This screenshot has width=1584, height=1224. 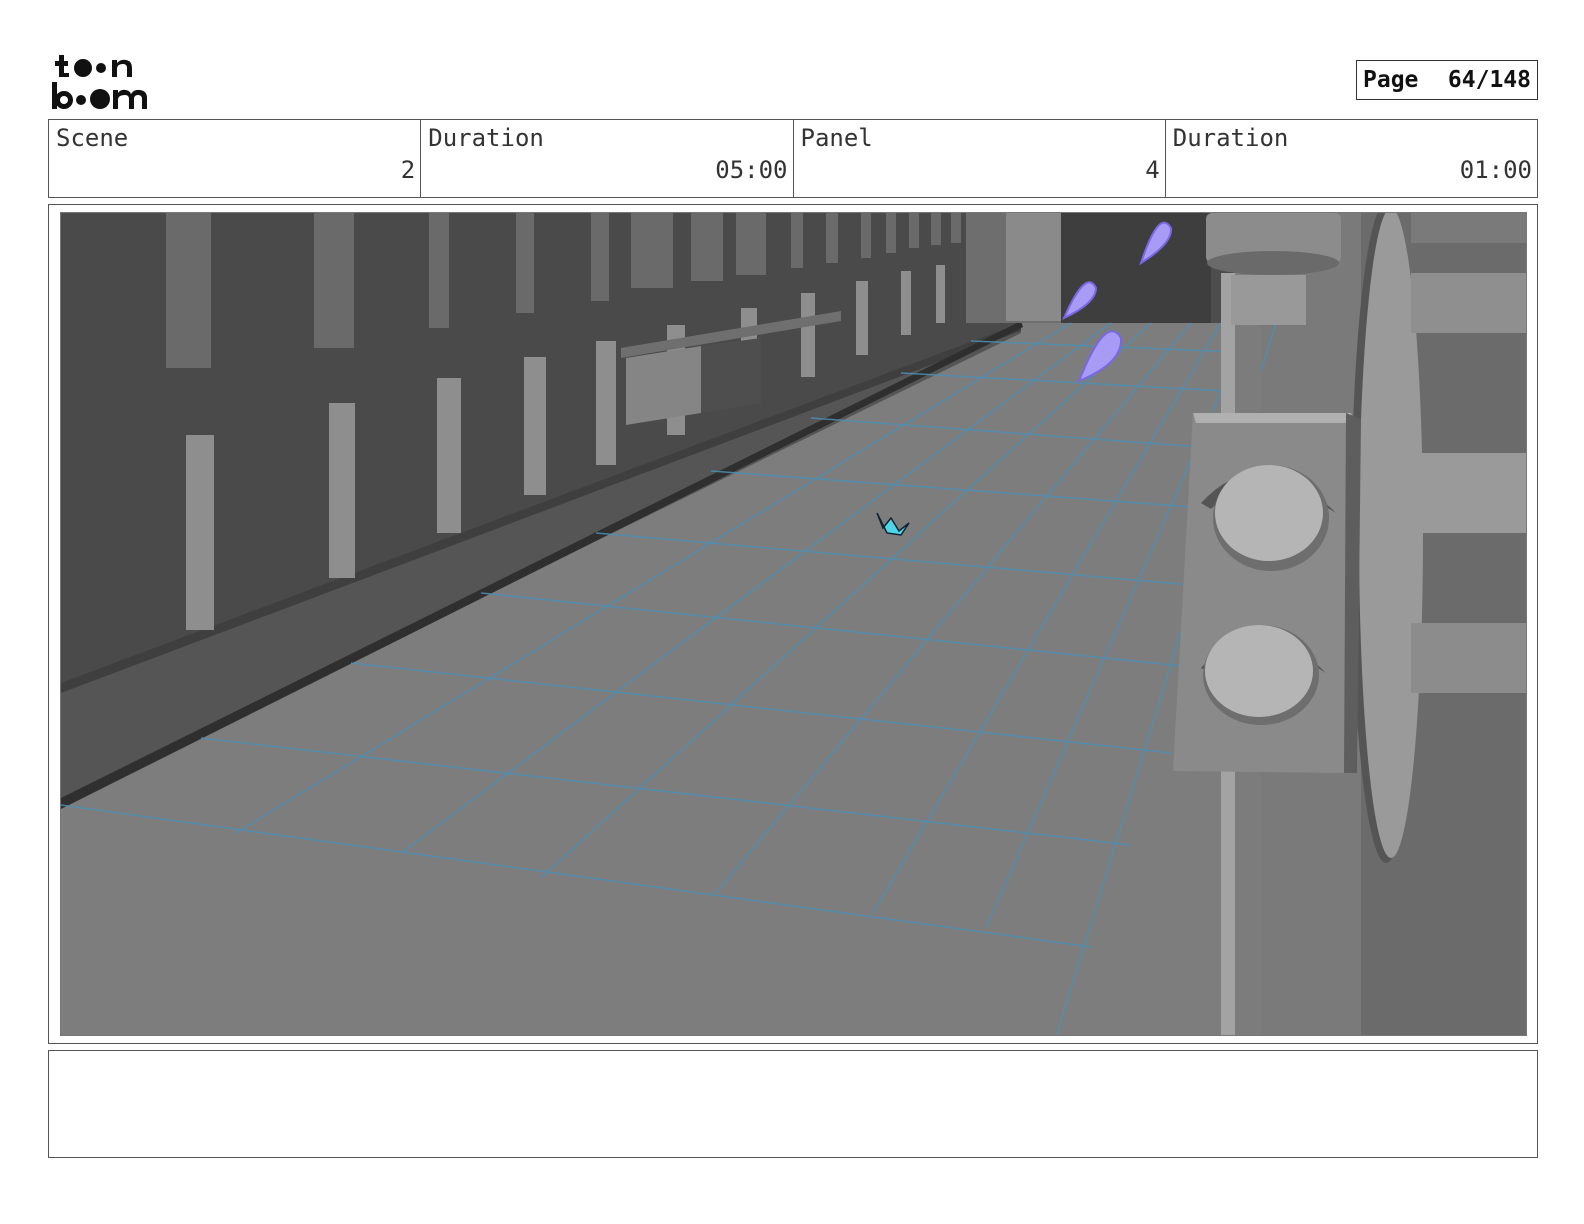 I want to click on panel-duration-value: 01:00, so click(x=1495, y=170).